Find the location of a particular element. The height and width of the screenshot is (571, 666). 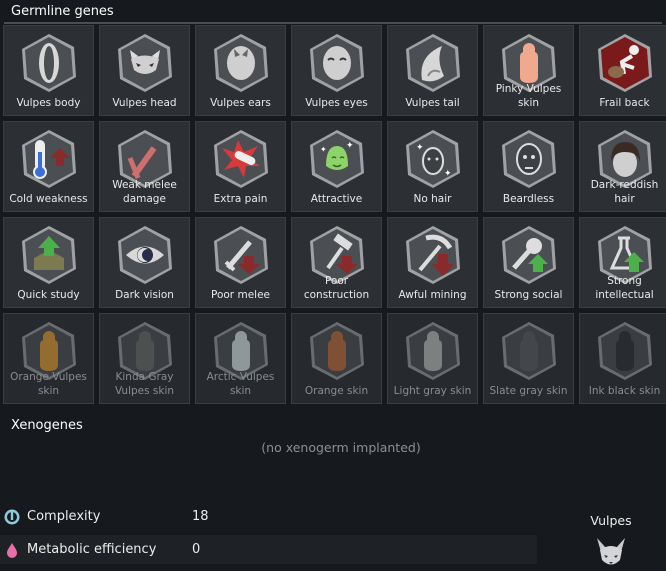

gene-card: Weak melee damage is located at coordinates (144, 166).